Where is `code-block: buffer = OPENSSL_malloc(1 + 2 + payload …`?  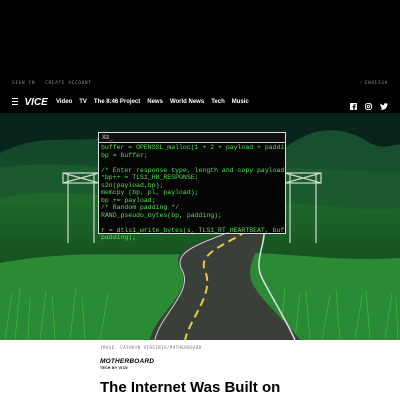
code-block: buffer = OPENSSL_malloc(1 + 2 + payload … is located at coordinates (193, 193).